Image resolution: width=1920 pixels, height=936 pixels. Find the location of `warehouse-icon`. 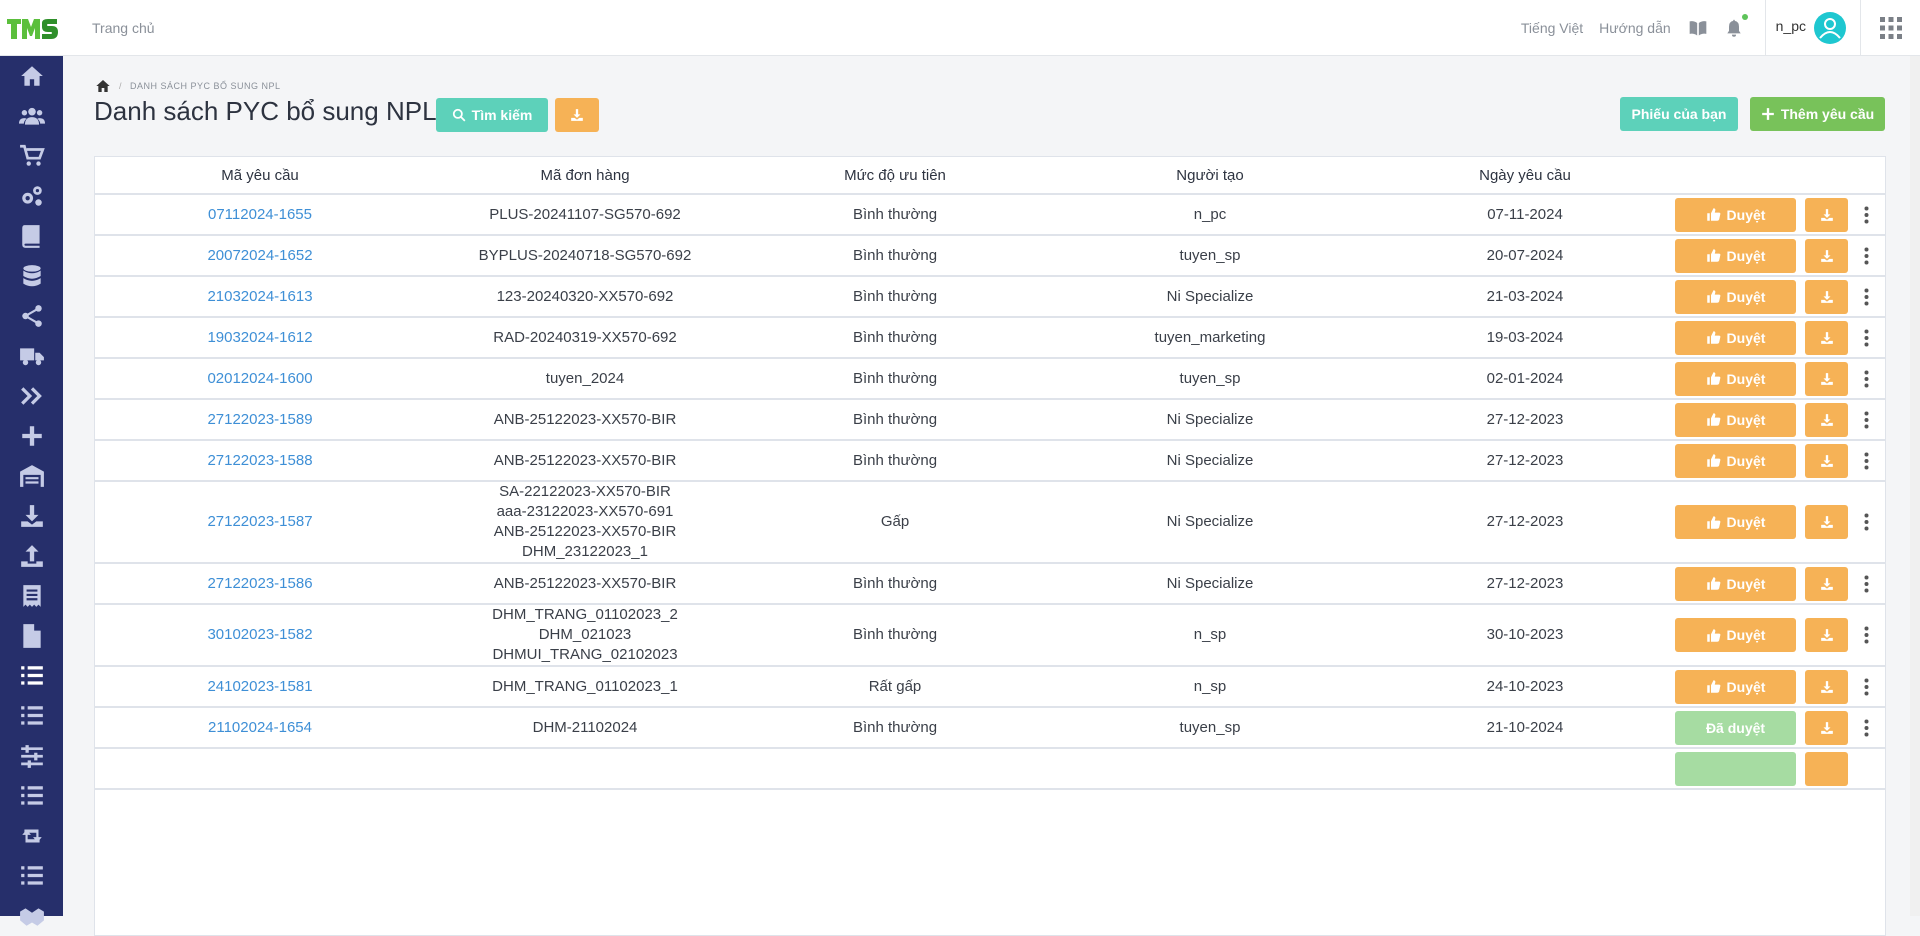

warehouse-icon is located at coordinates (31, 476).